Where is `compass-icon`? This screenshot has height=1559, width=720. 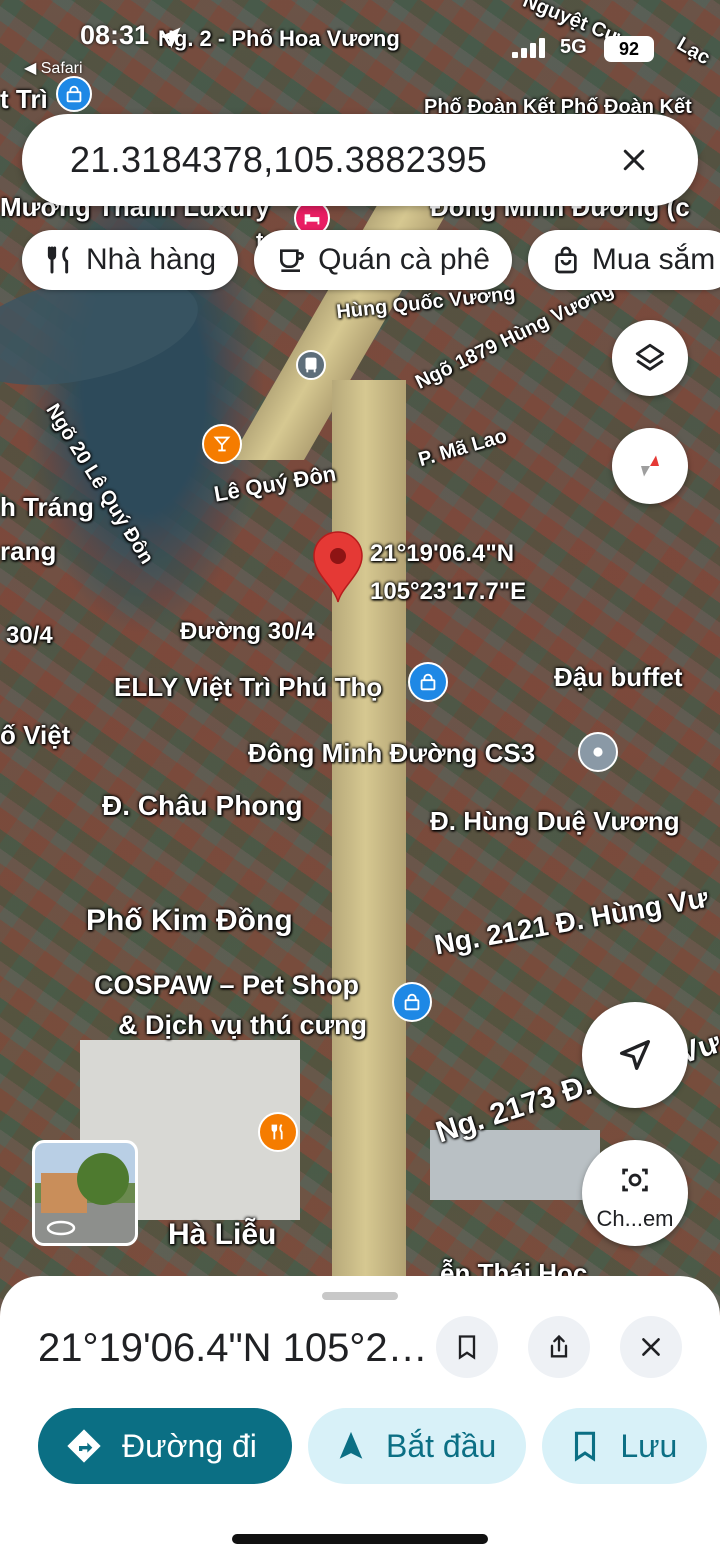 compass-icon is located at coordinates (650, 466).